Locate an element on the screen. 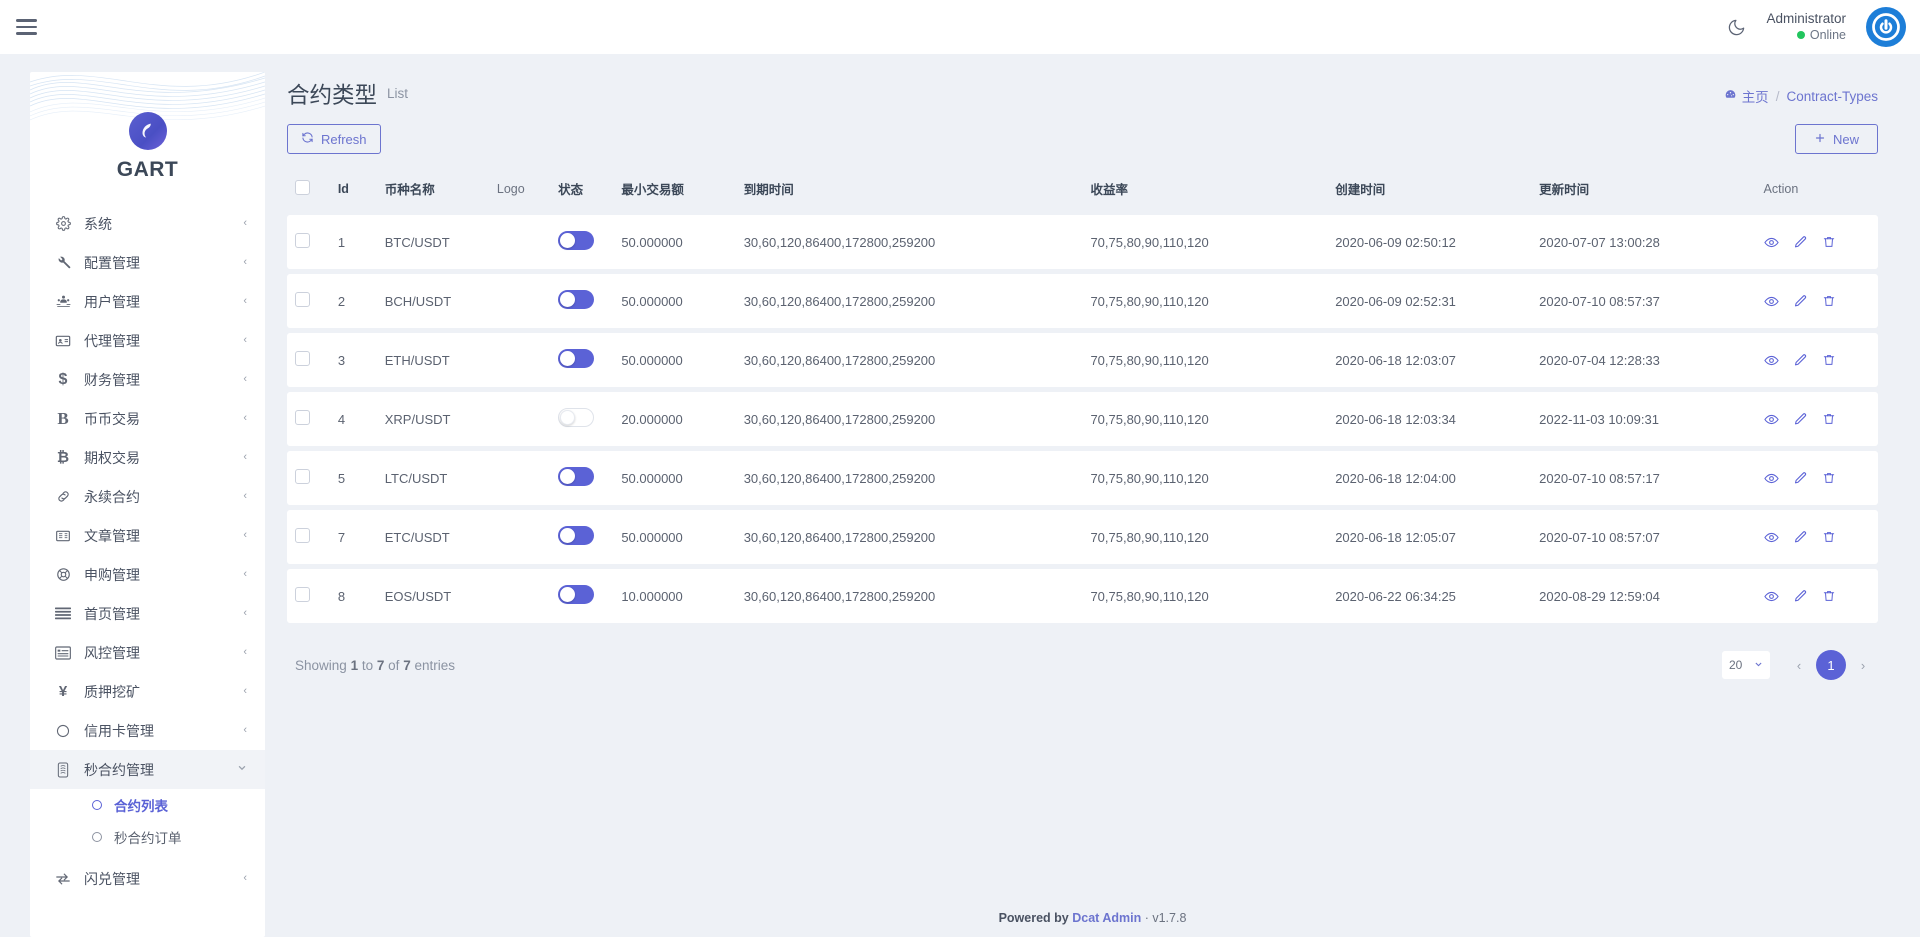 This screenshot has width=1920, height=937. page-button-1: 1 is located at coordinates (1831, 665).